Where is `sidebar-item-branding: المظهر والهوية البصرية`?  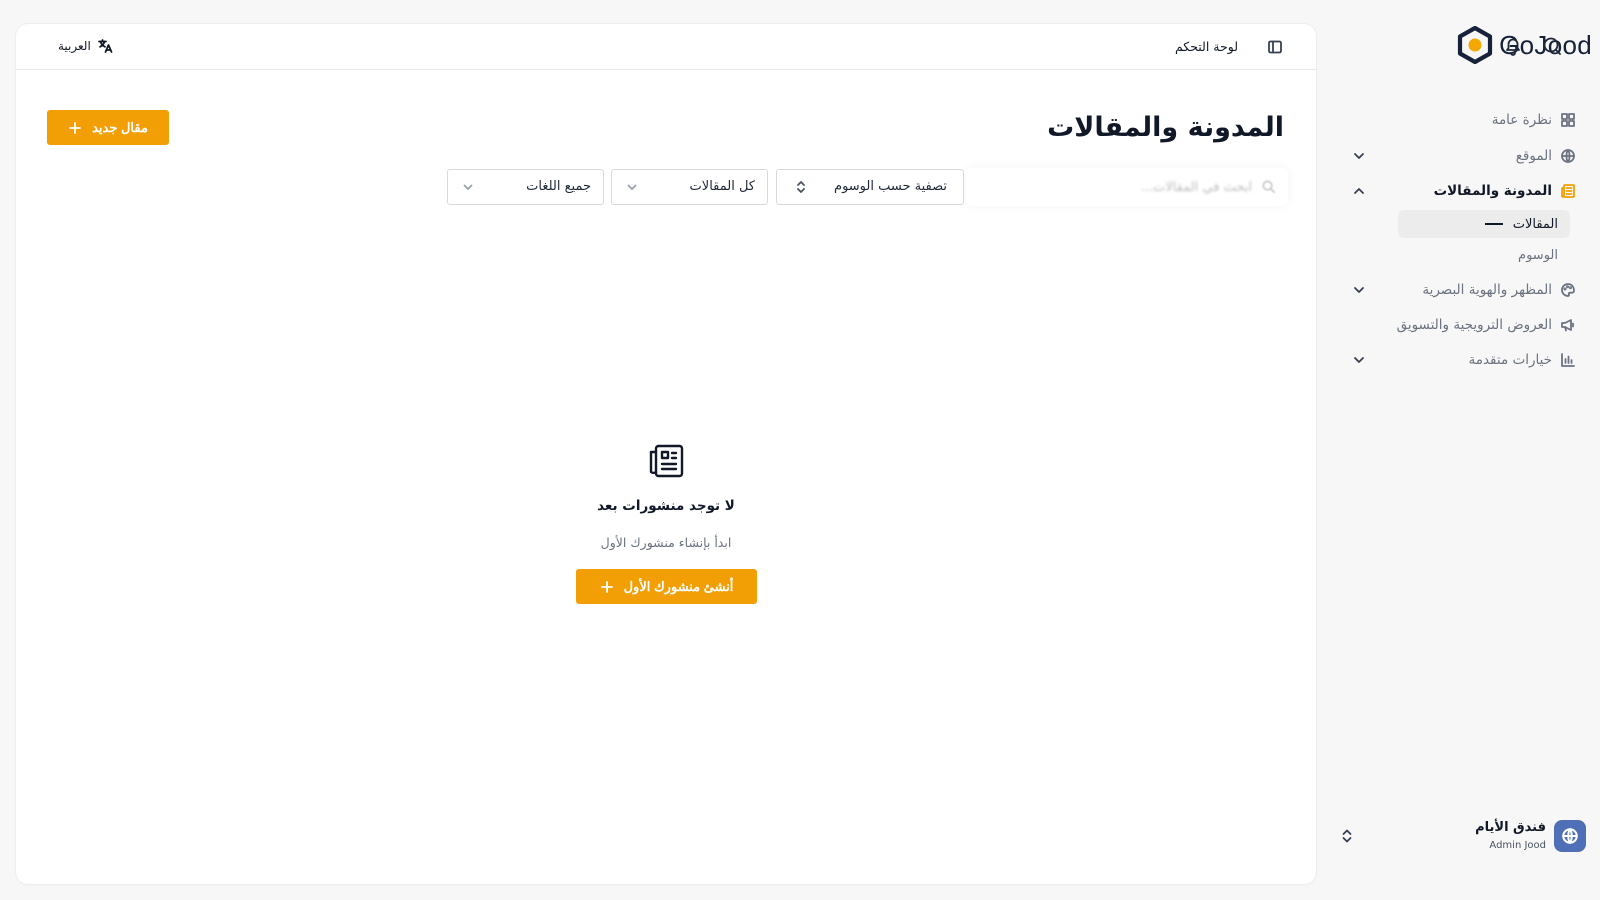 sidebar-item-branding: المظهر والهوية البصرية is located at coordinates (1470, 290).